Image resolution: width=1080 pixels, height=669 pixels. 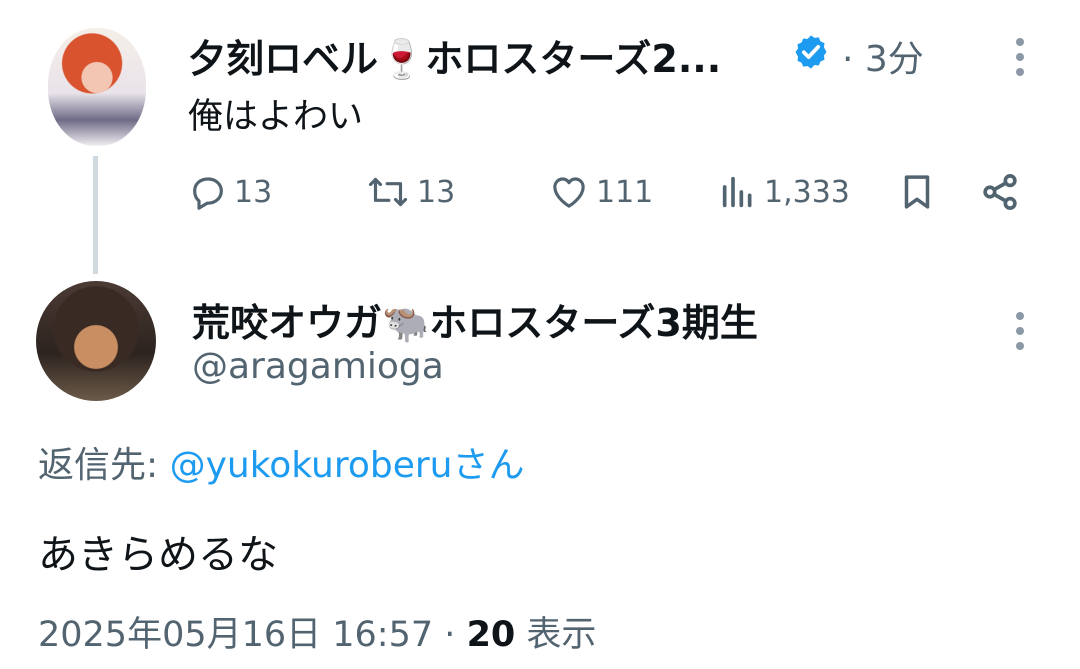 I want to click on like-count: 111, so click(x=625, y=192).